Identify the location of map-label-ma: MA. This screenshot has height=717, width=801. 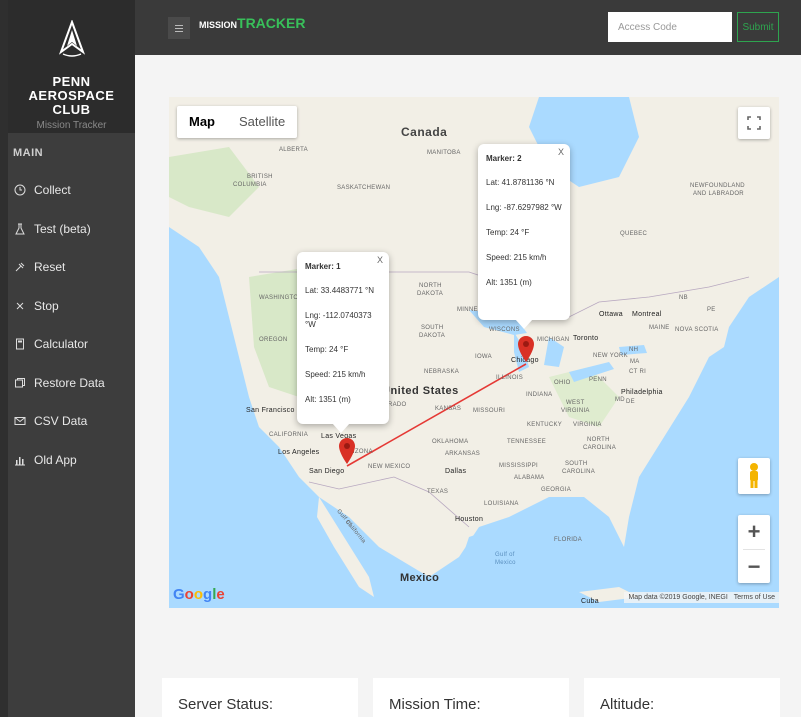
(635, 362).